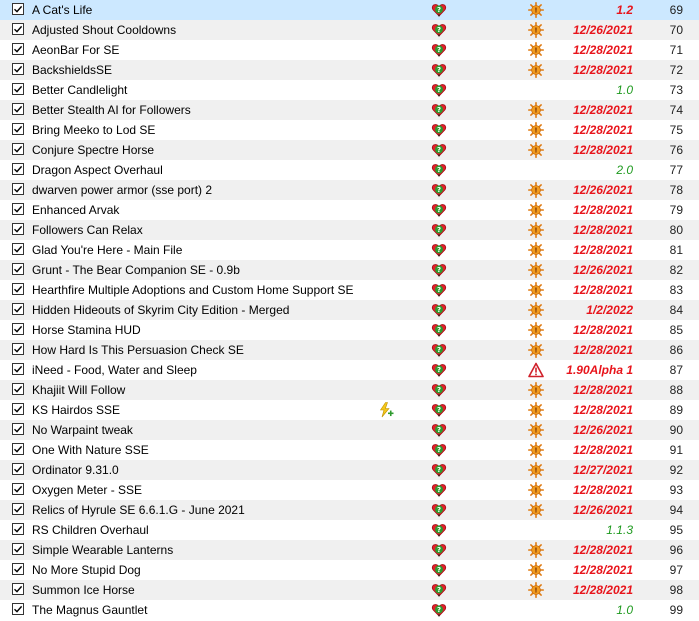 This screenshot has width=699, height=621. I want to click on mod-row: No More Stupid Dog?! 12/28/2021 97, so click(349, 570).